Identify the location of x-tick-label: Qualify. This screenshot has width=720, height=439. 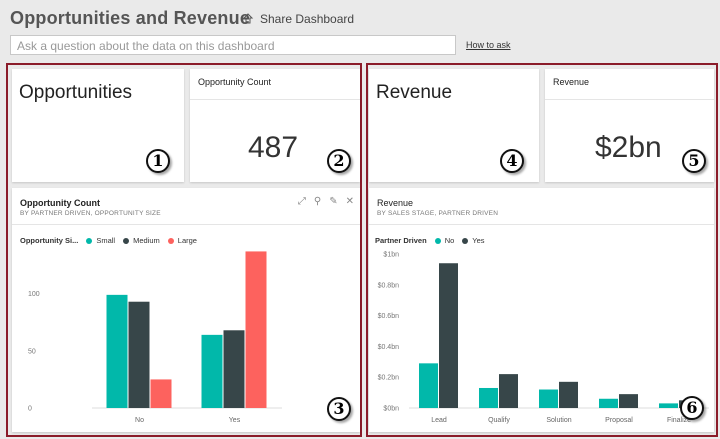
(499, 420).